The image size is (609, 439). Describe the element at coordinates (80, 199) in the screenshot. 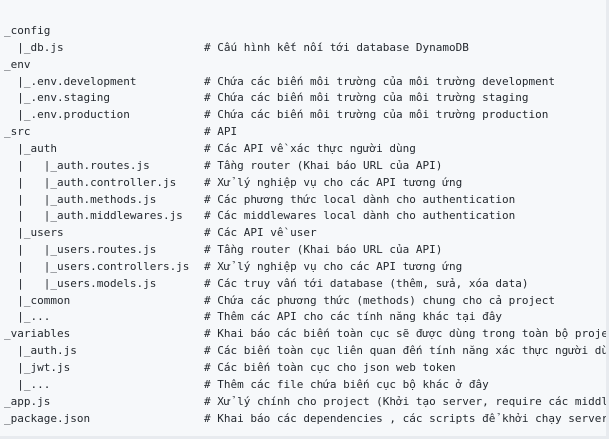

I see `tree-path: | |_auth.methods.js` at that location.